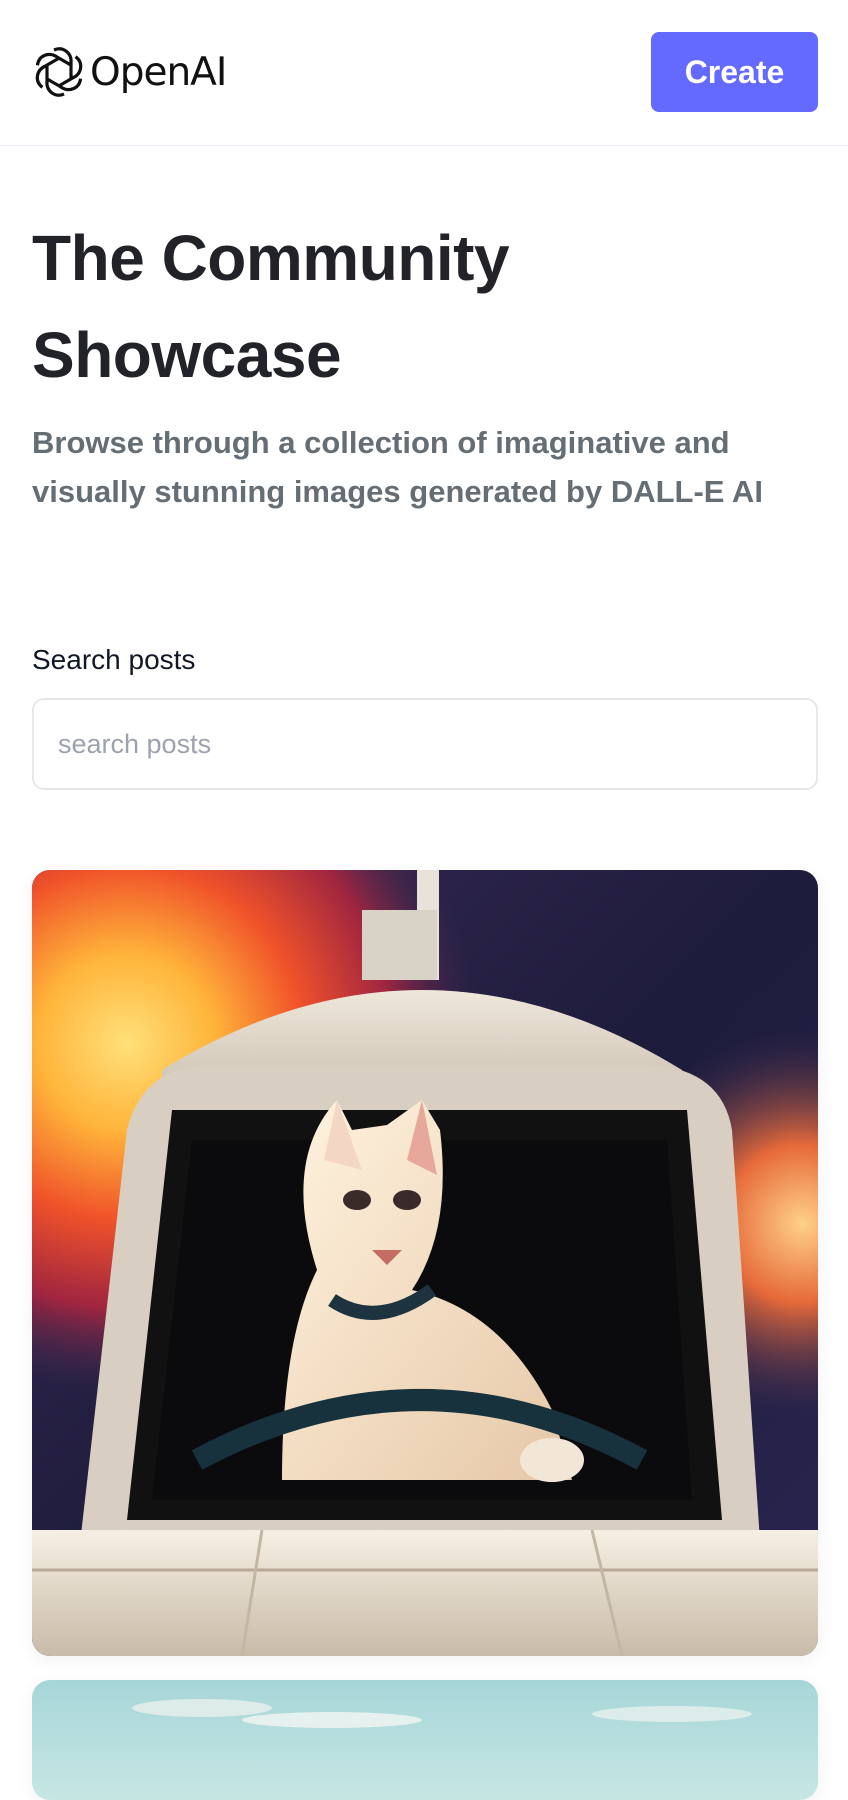 This screenshot has width=848, height=1800. I want to click on create-button: Create, so click(734, 72).